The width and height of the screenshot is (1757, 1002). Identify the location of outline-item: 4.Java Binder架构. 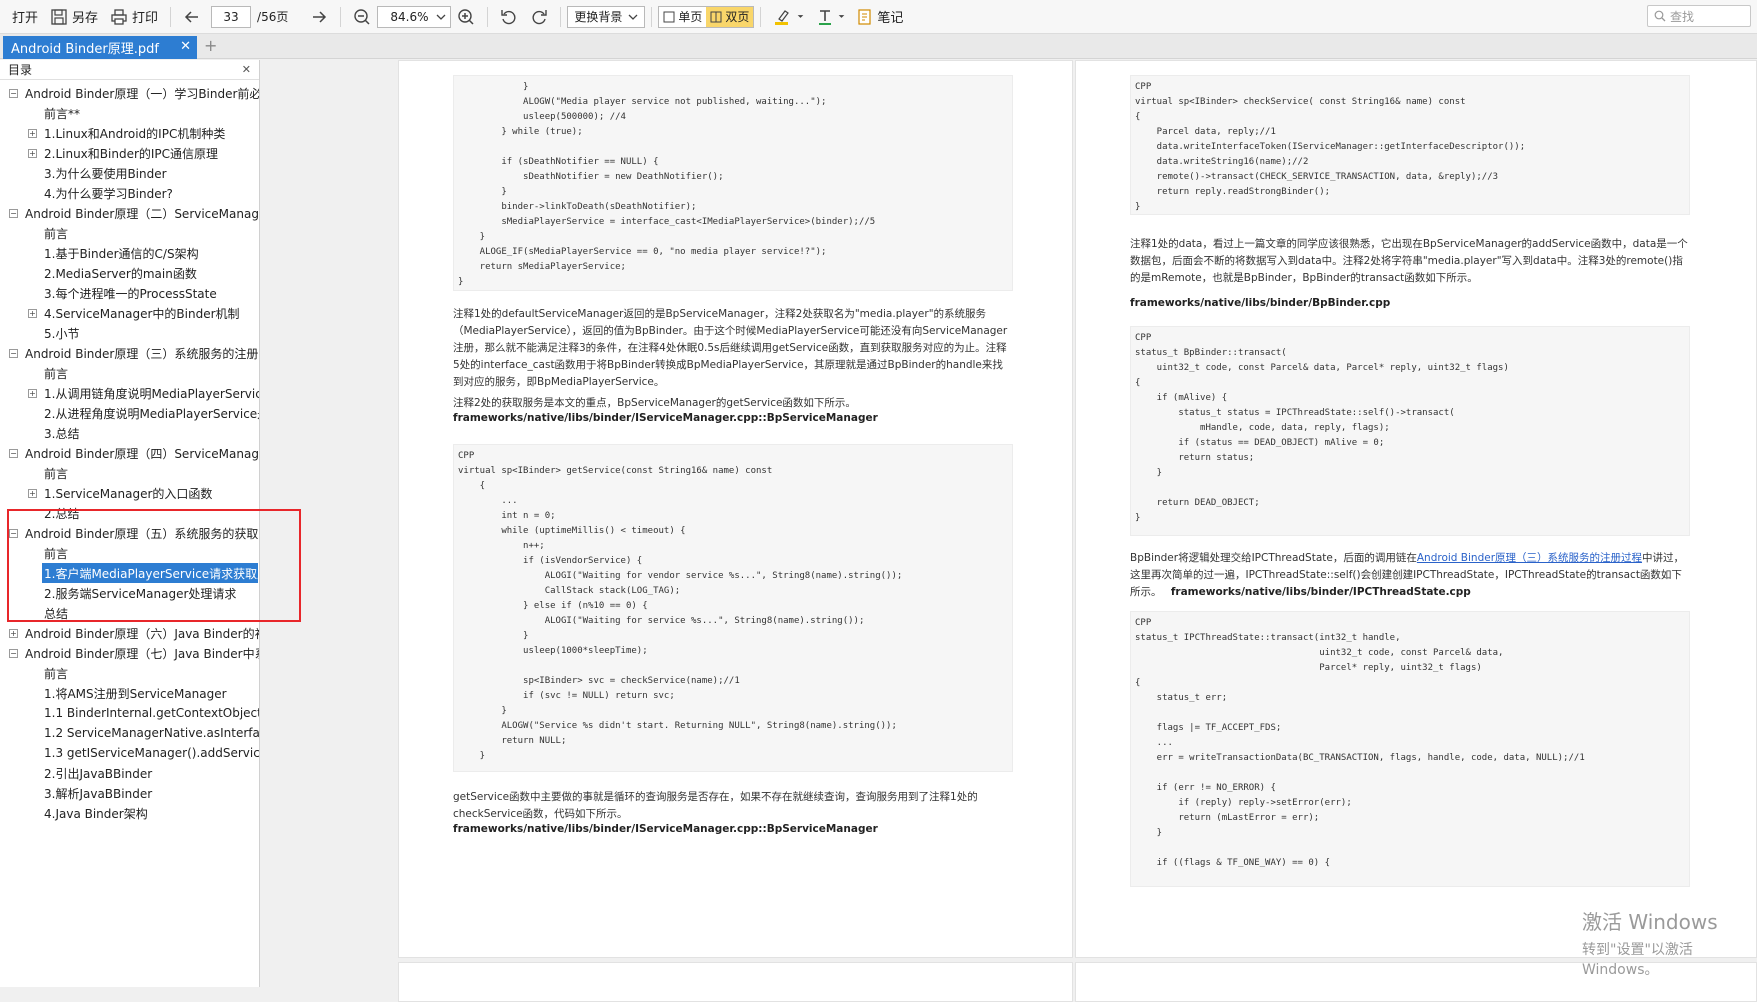
(151, 813).